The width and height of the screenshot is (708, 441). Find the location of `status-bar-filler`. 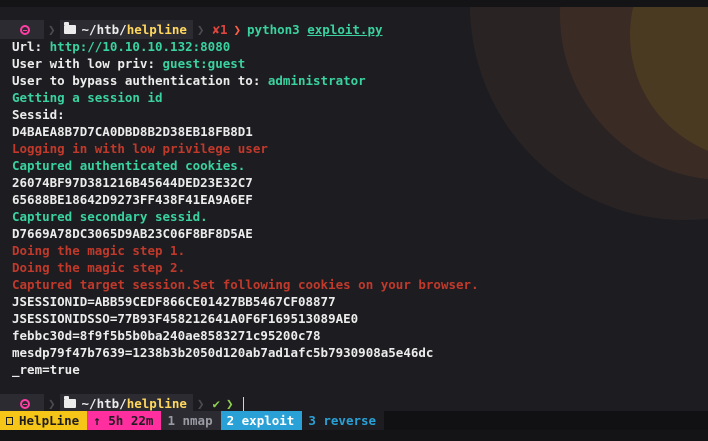

status-bar-filler is located at coordinates (546, 420).